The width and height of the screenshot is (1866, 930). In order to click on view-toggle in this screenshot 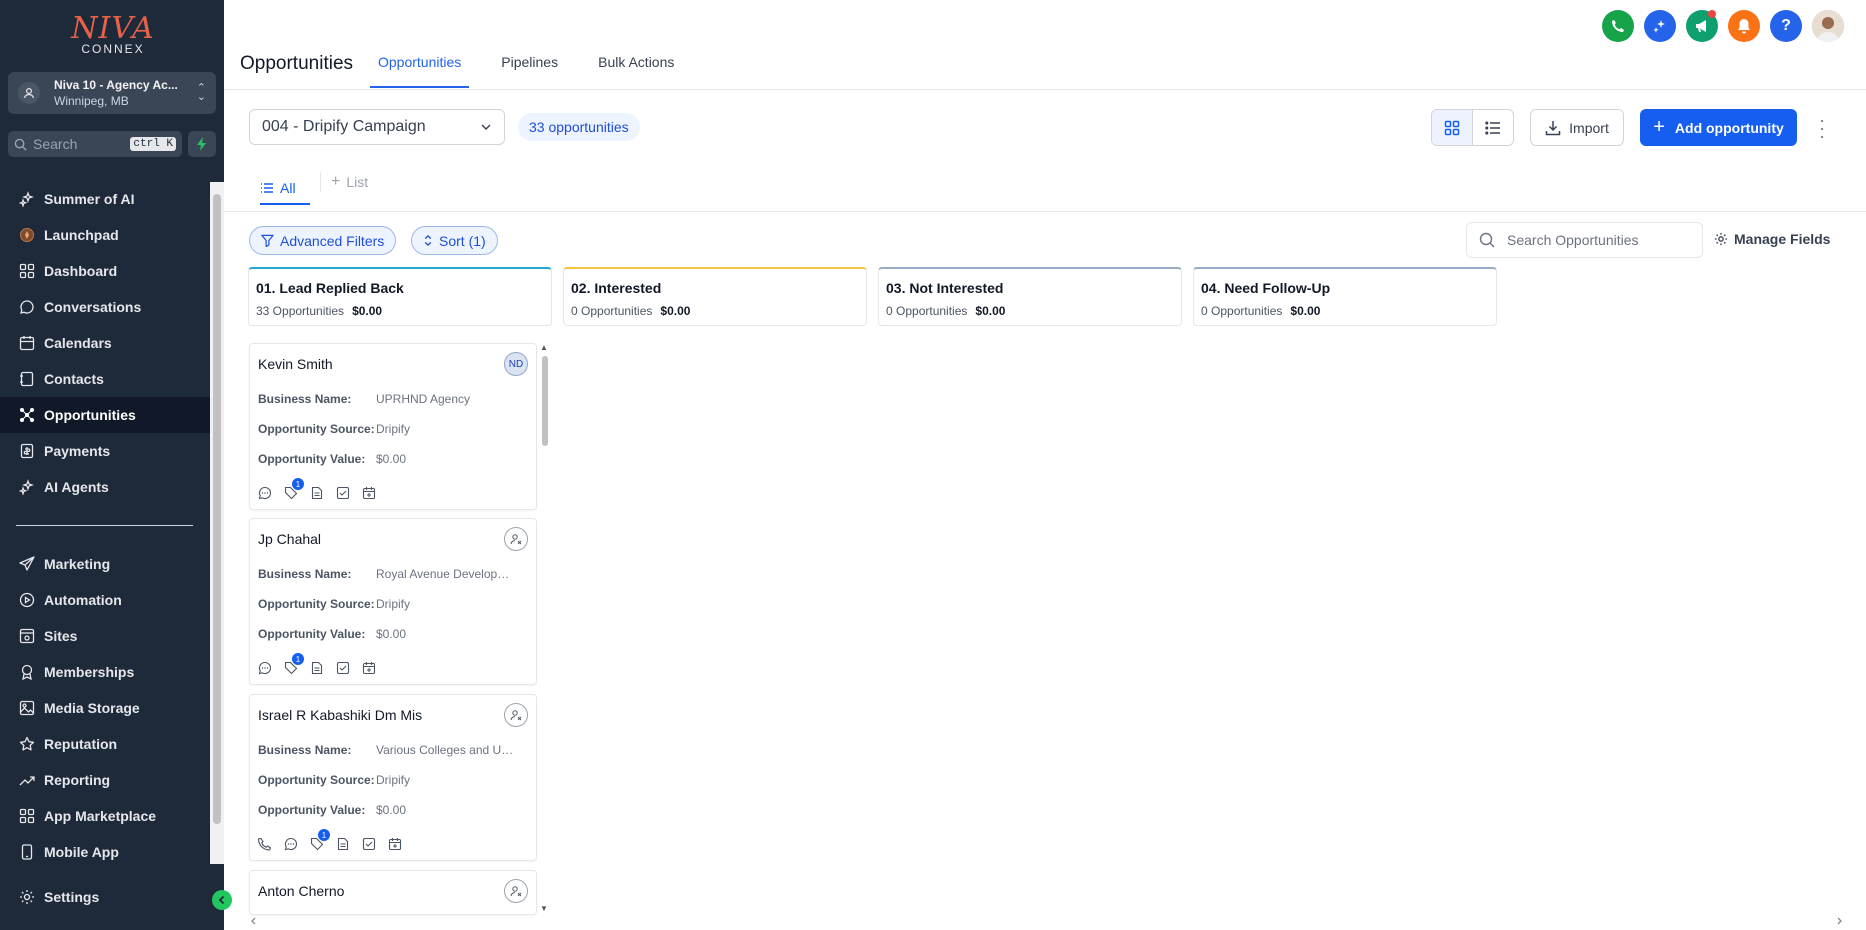, I will do `click(1472, 127)`.